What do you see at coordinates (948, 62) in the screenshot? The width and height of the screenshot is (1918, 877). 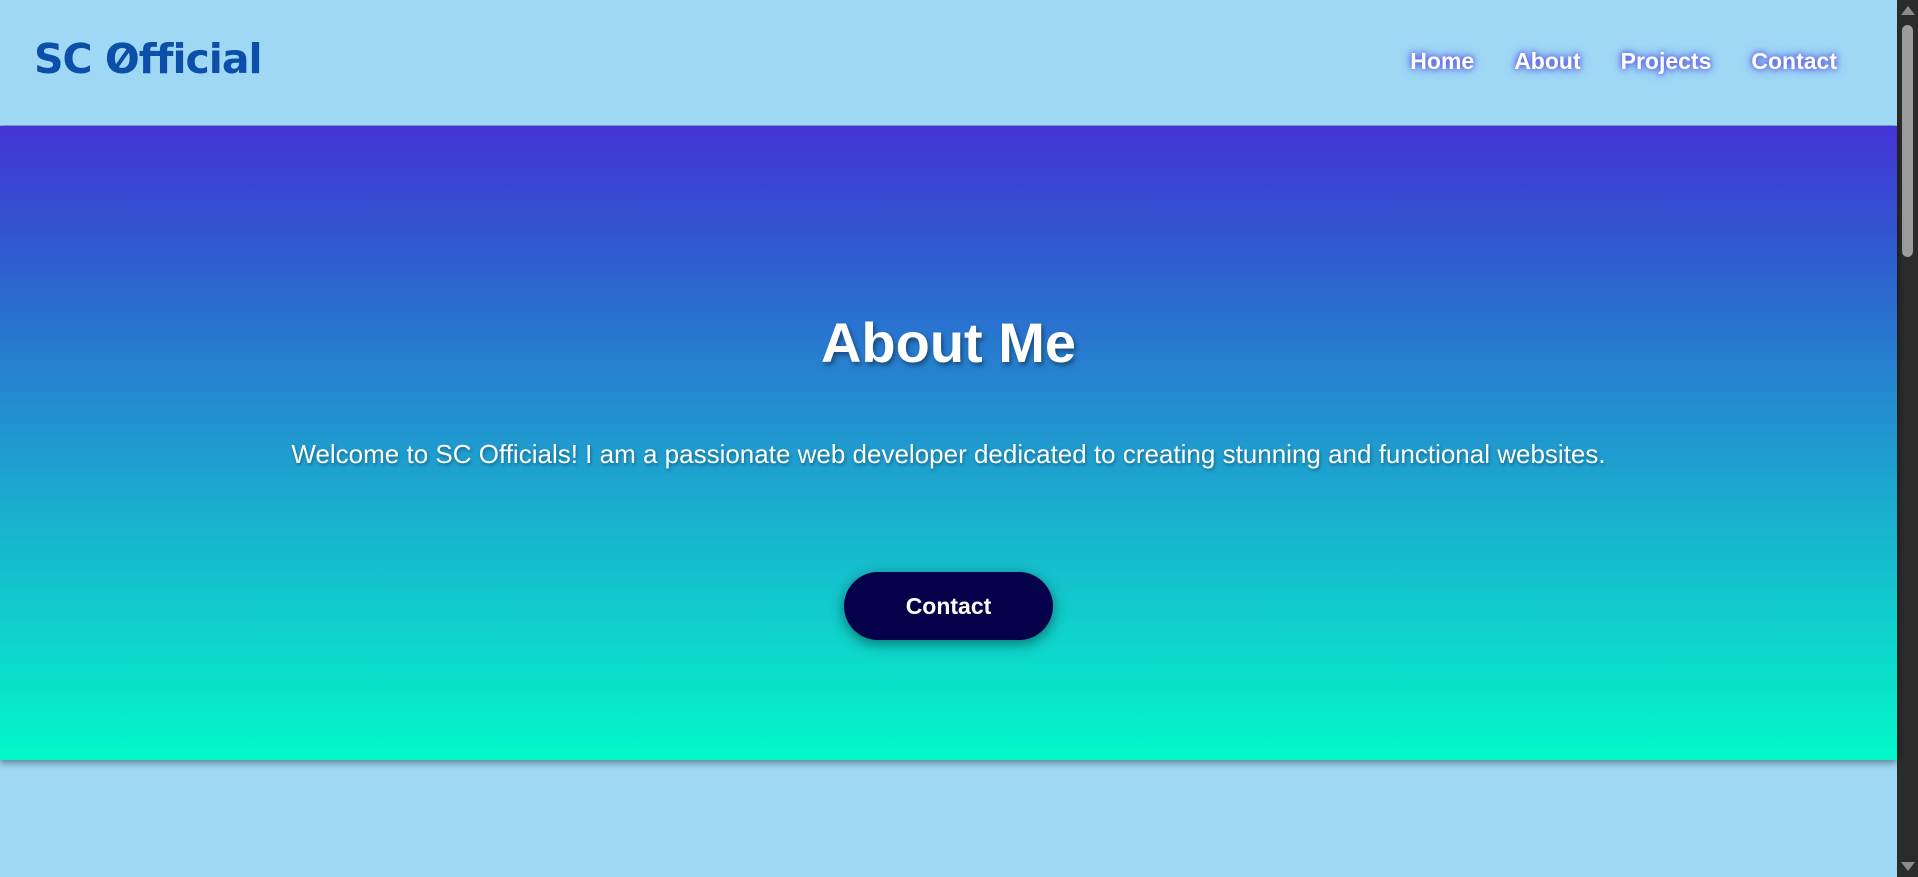 I see `site-header: SC Official Home About Projects Contact` at bounding box center [948, 62].